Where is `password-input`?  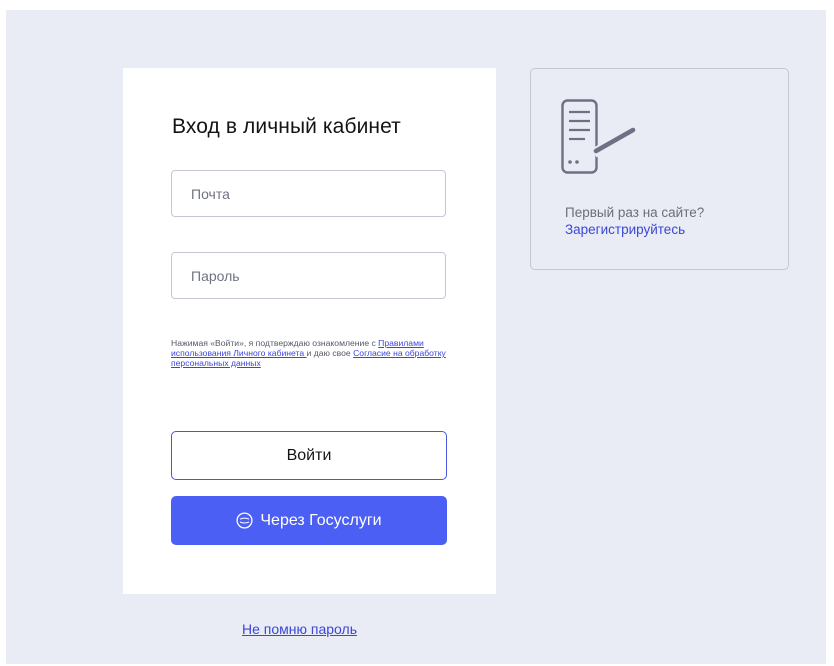 password-input is located at coordinates (308, 275).